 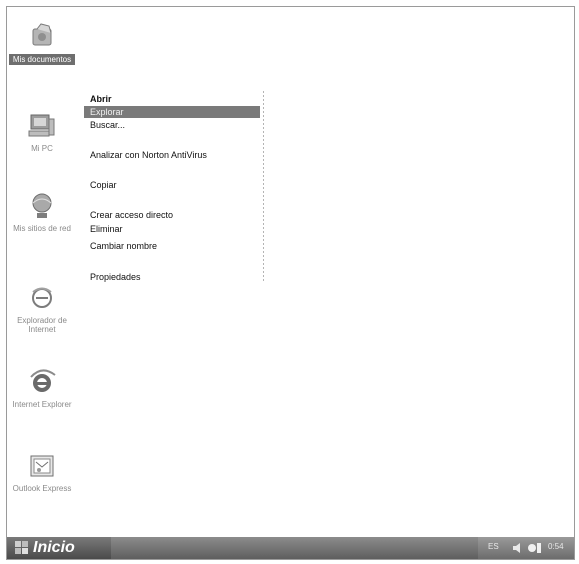 What do you see at coordinates (493, 546) in the screenshot?
I see `language-indicator: ES` at bounding box center [493, 546].